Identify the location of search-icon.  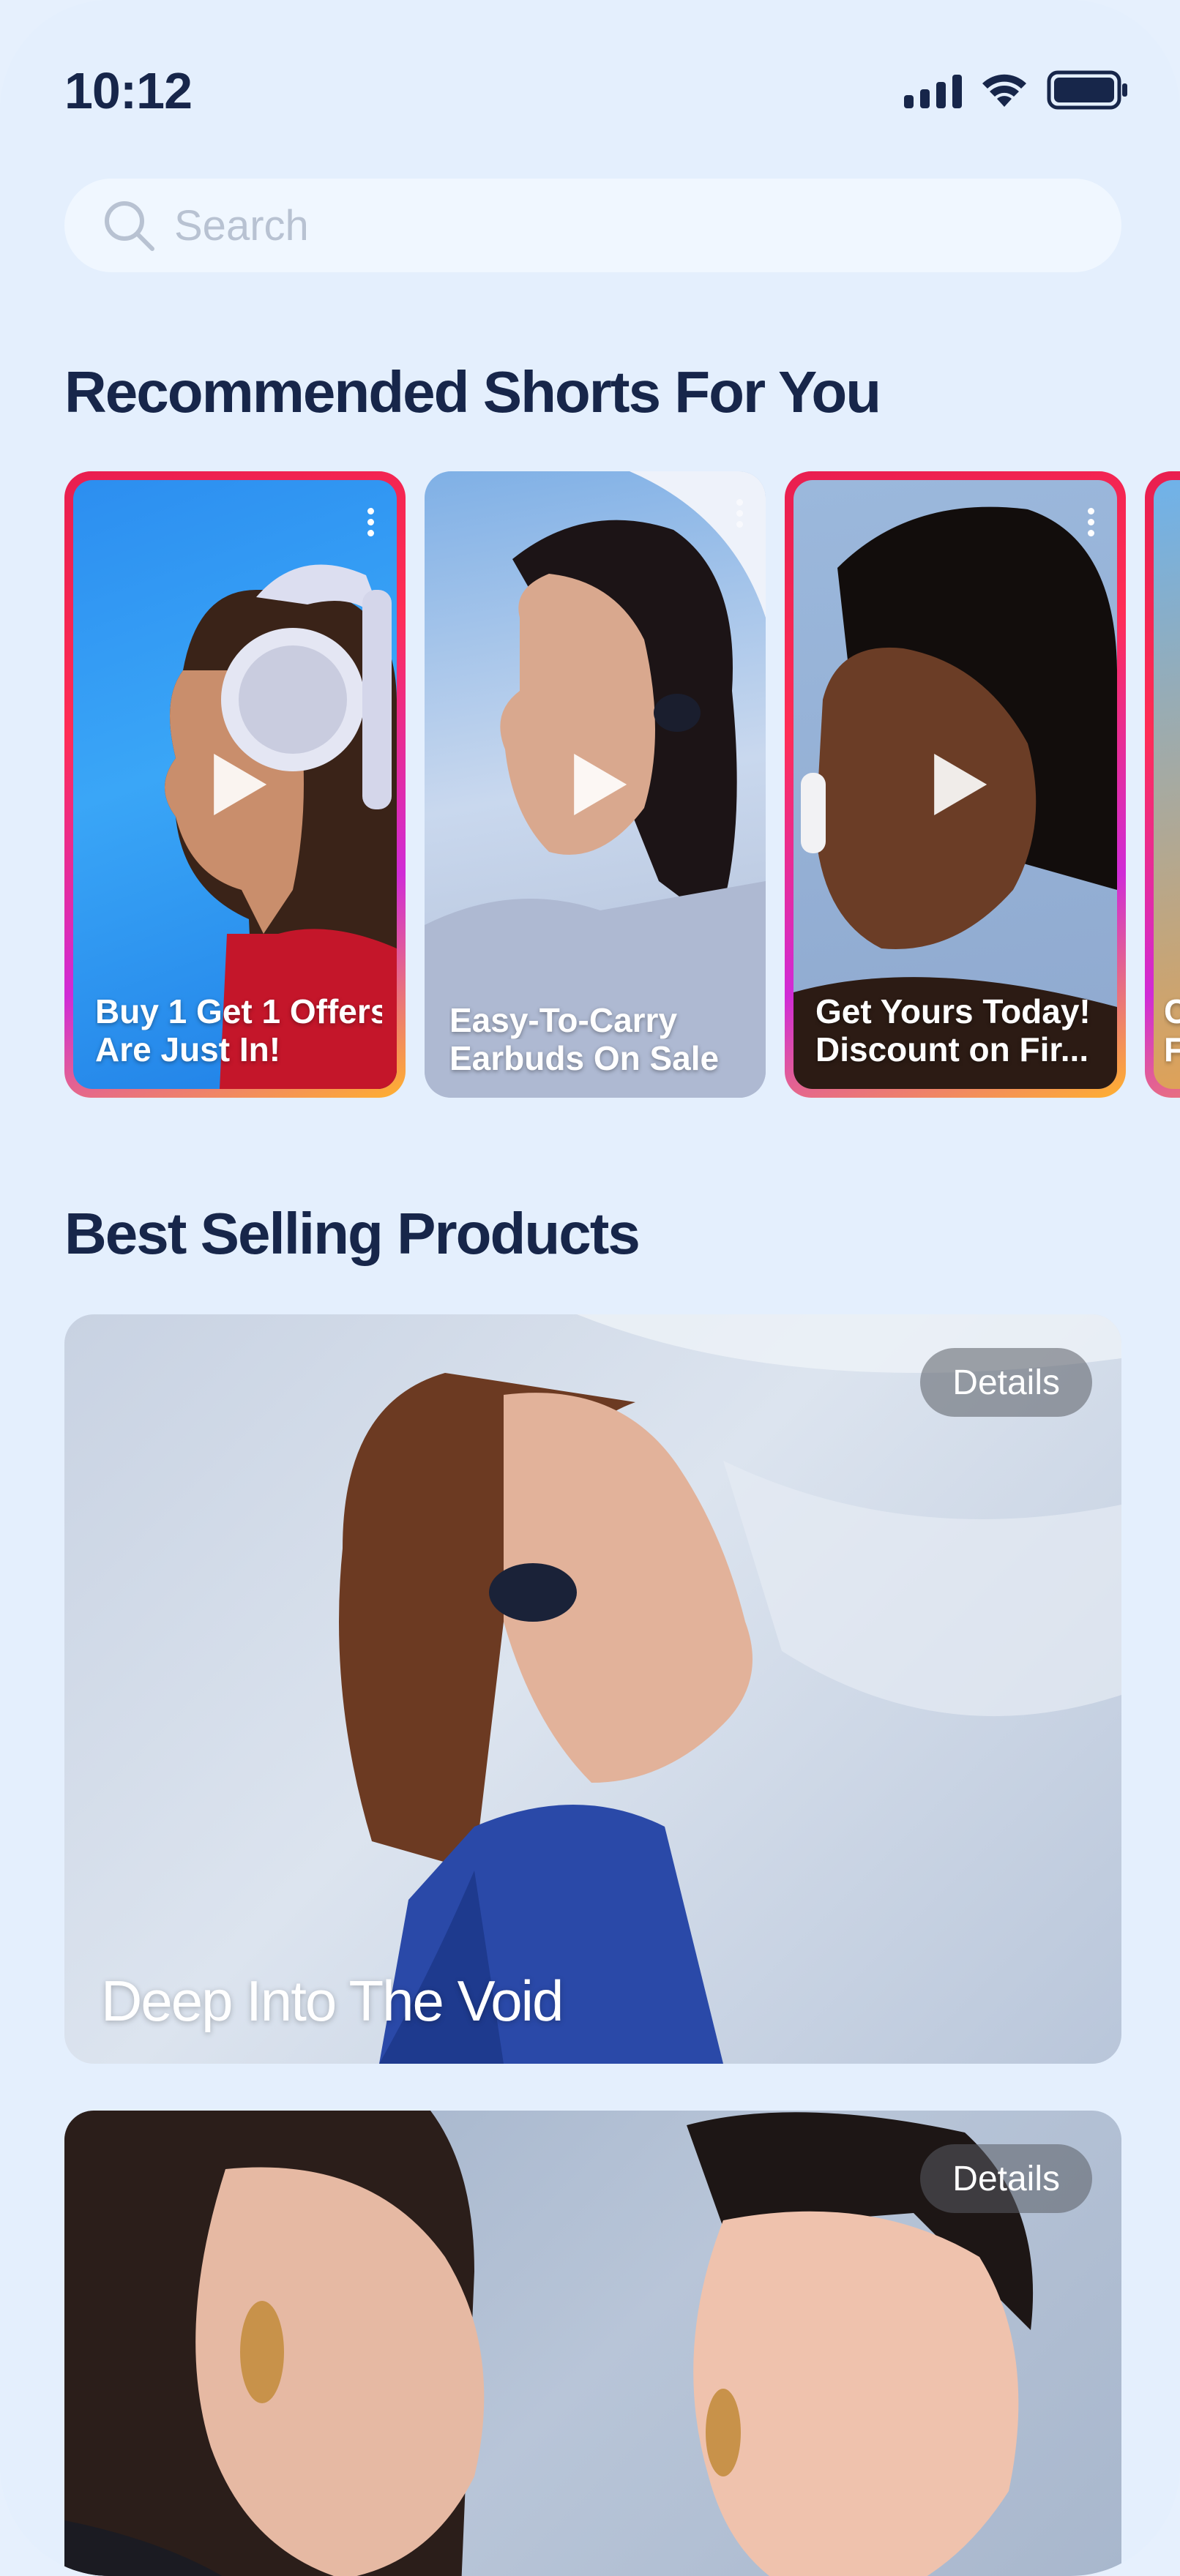
(129, 226).